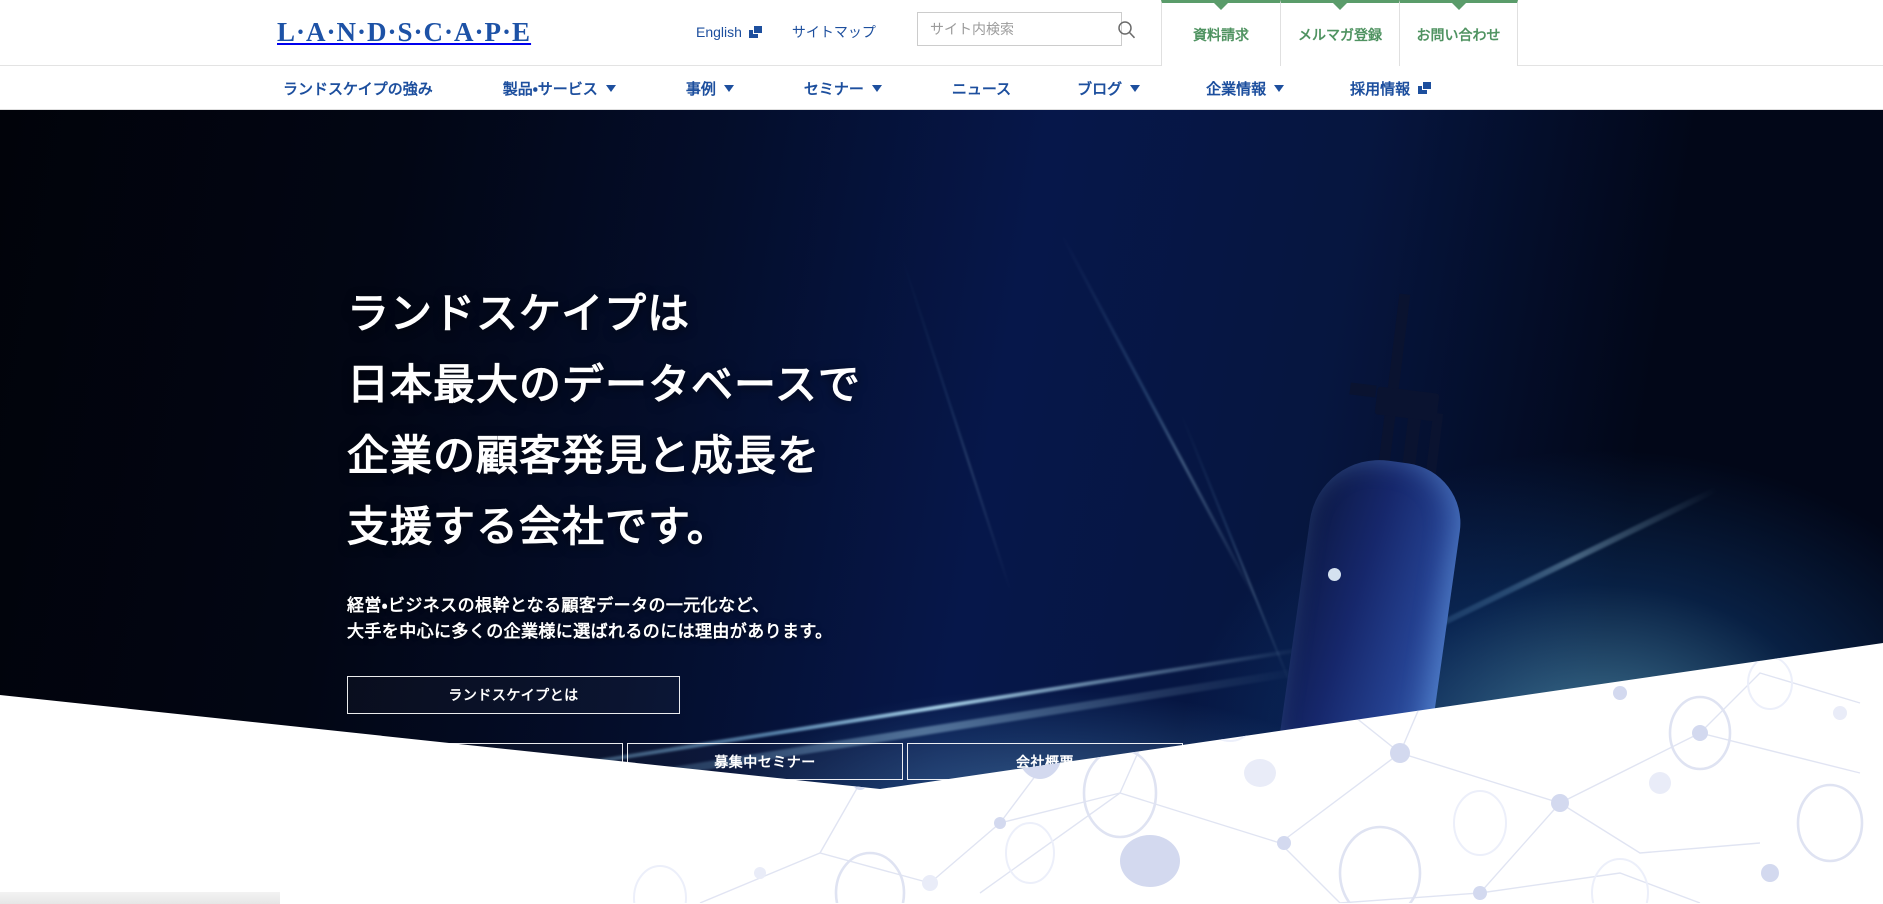 The image size is (1883, 904). I want to click on nav-item-label: 製品・サービス, so click(550, 89).